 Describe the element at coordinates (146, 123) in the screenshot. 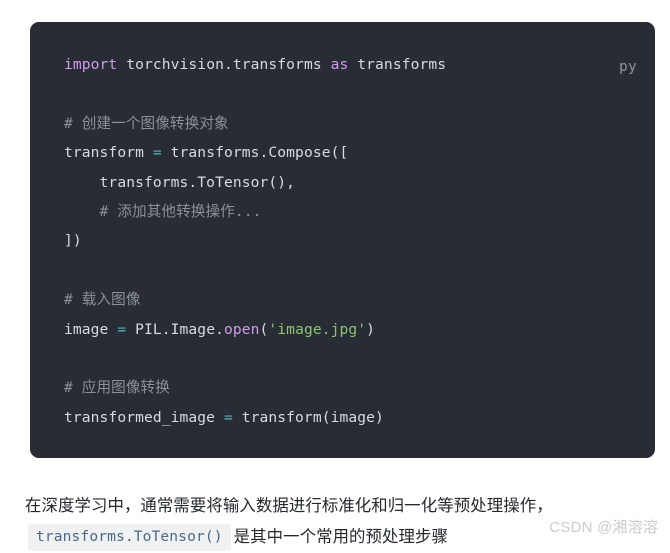

I see `token-comment: # 创建一个图像转换对象` at that location.